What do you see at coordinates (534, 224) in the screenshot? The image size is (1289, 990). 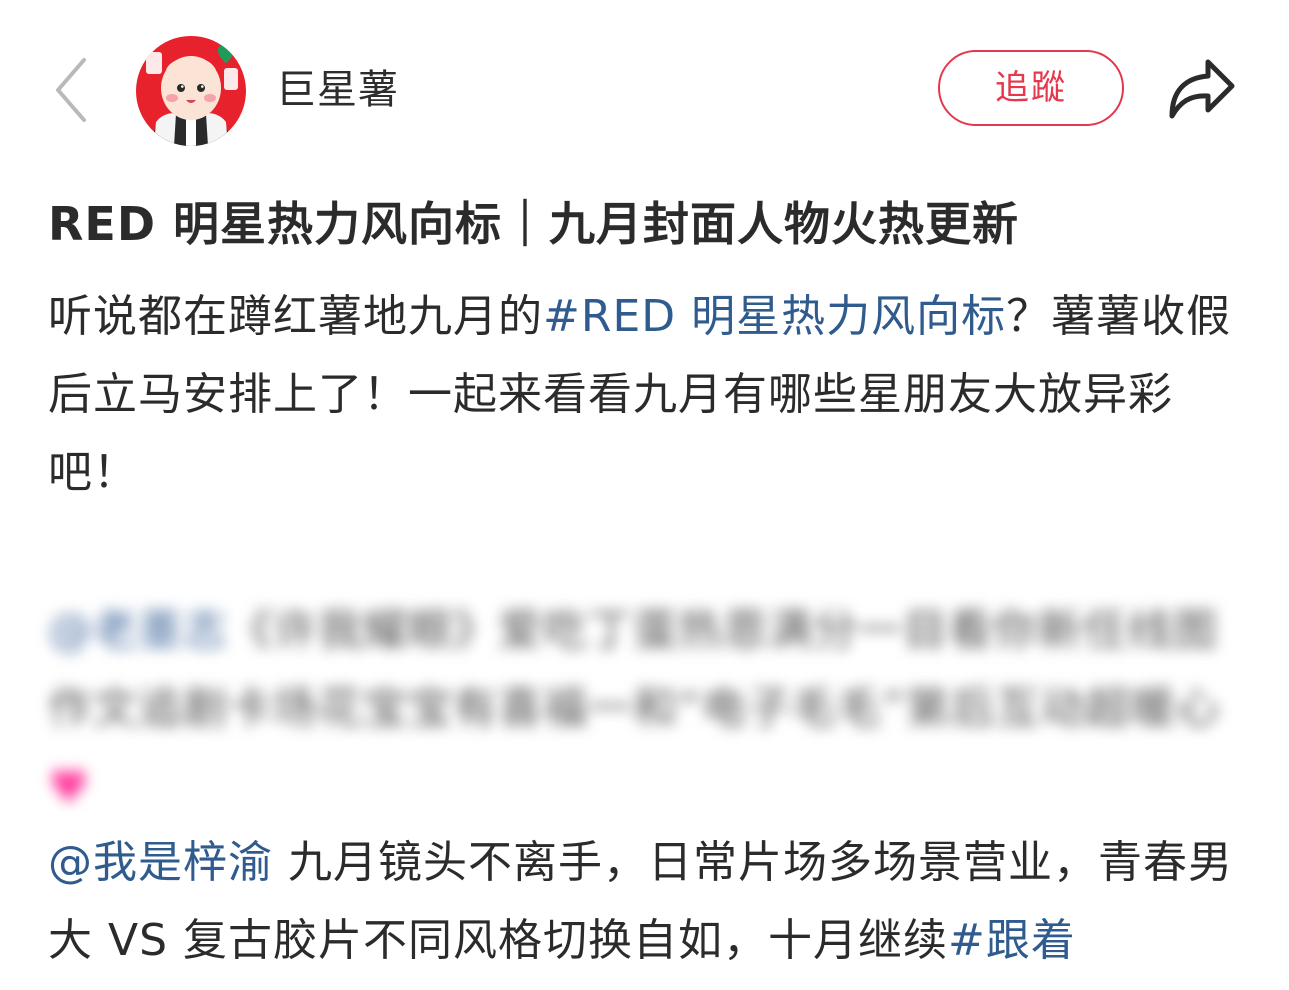 I see `post-title: RED 明星热力风向标｜九月封面人物火热更新` at bounding box center [534, 224].